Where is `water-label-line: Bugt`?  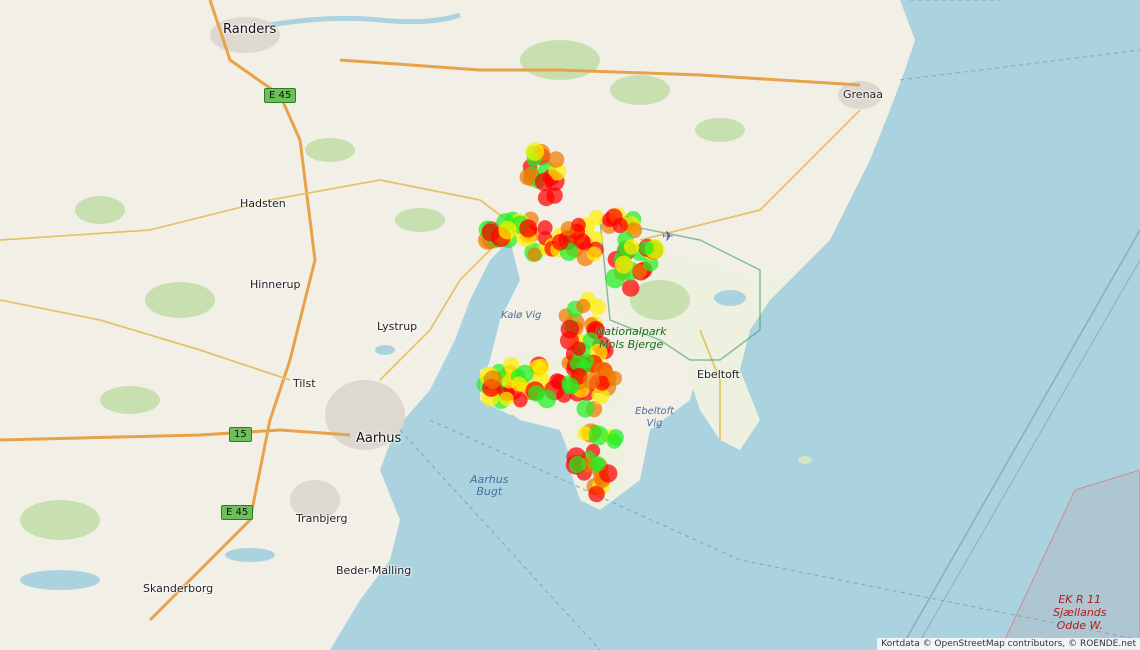 water-label-line: Bugt is located at coordinates (489, 491).